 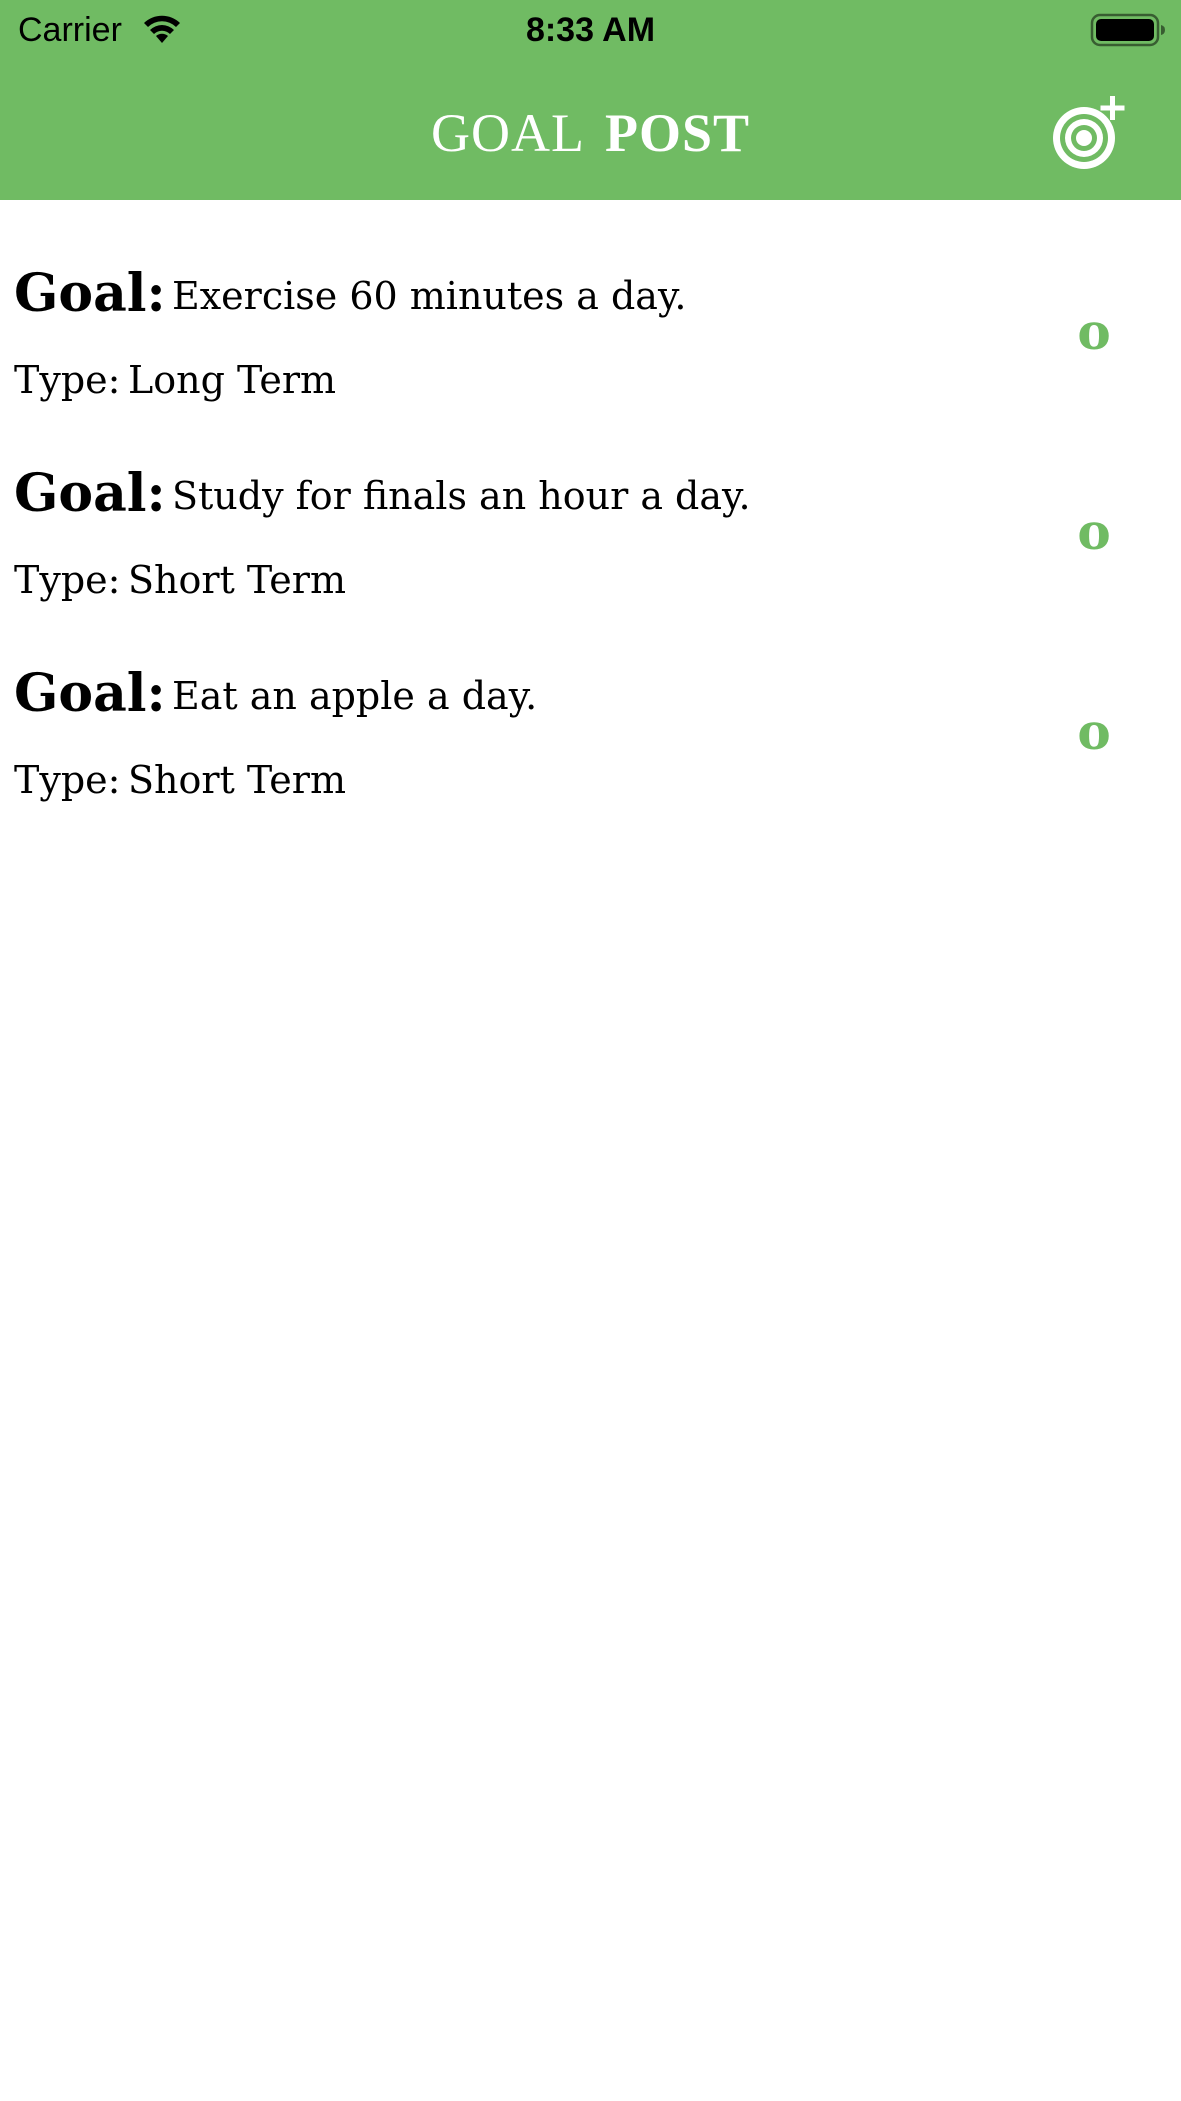 What do you see at coordinates (507, 133) in the screenshot?
I see `title-goal: GOAL` at bounding box center [507, 133].